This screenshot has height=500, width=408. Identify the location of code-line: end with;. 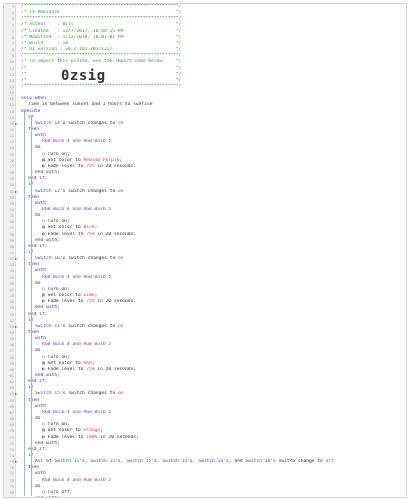
(212, 496).